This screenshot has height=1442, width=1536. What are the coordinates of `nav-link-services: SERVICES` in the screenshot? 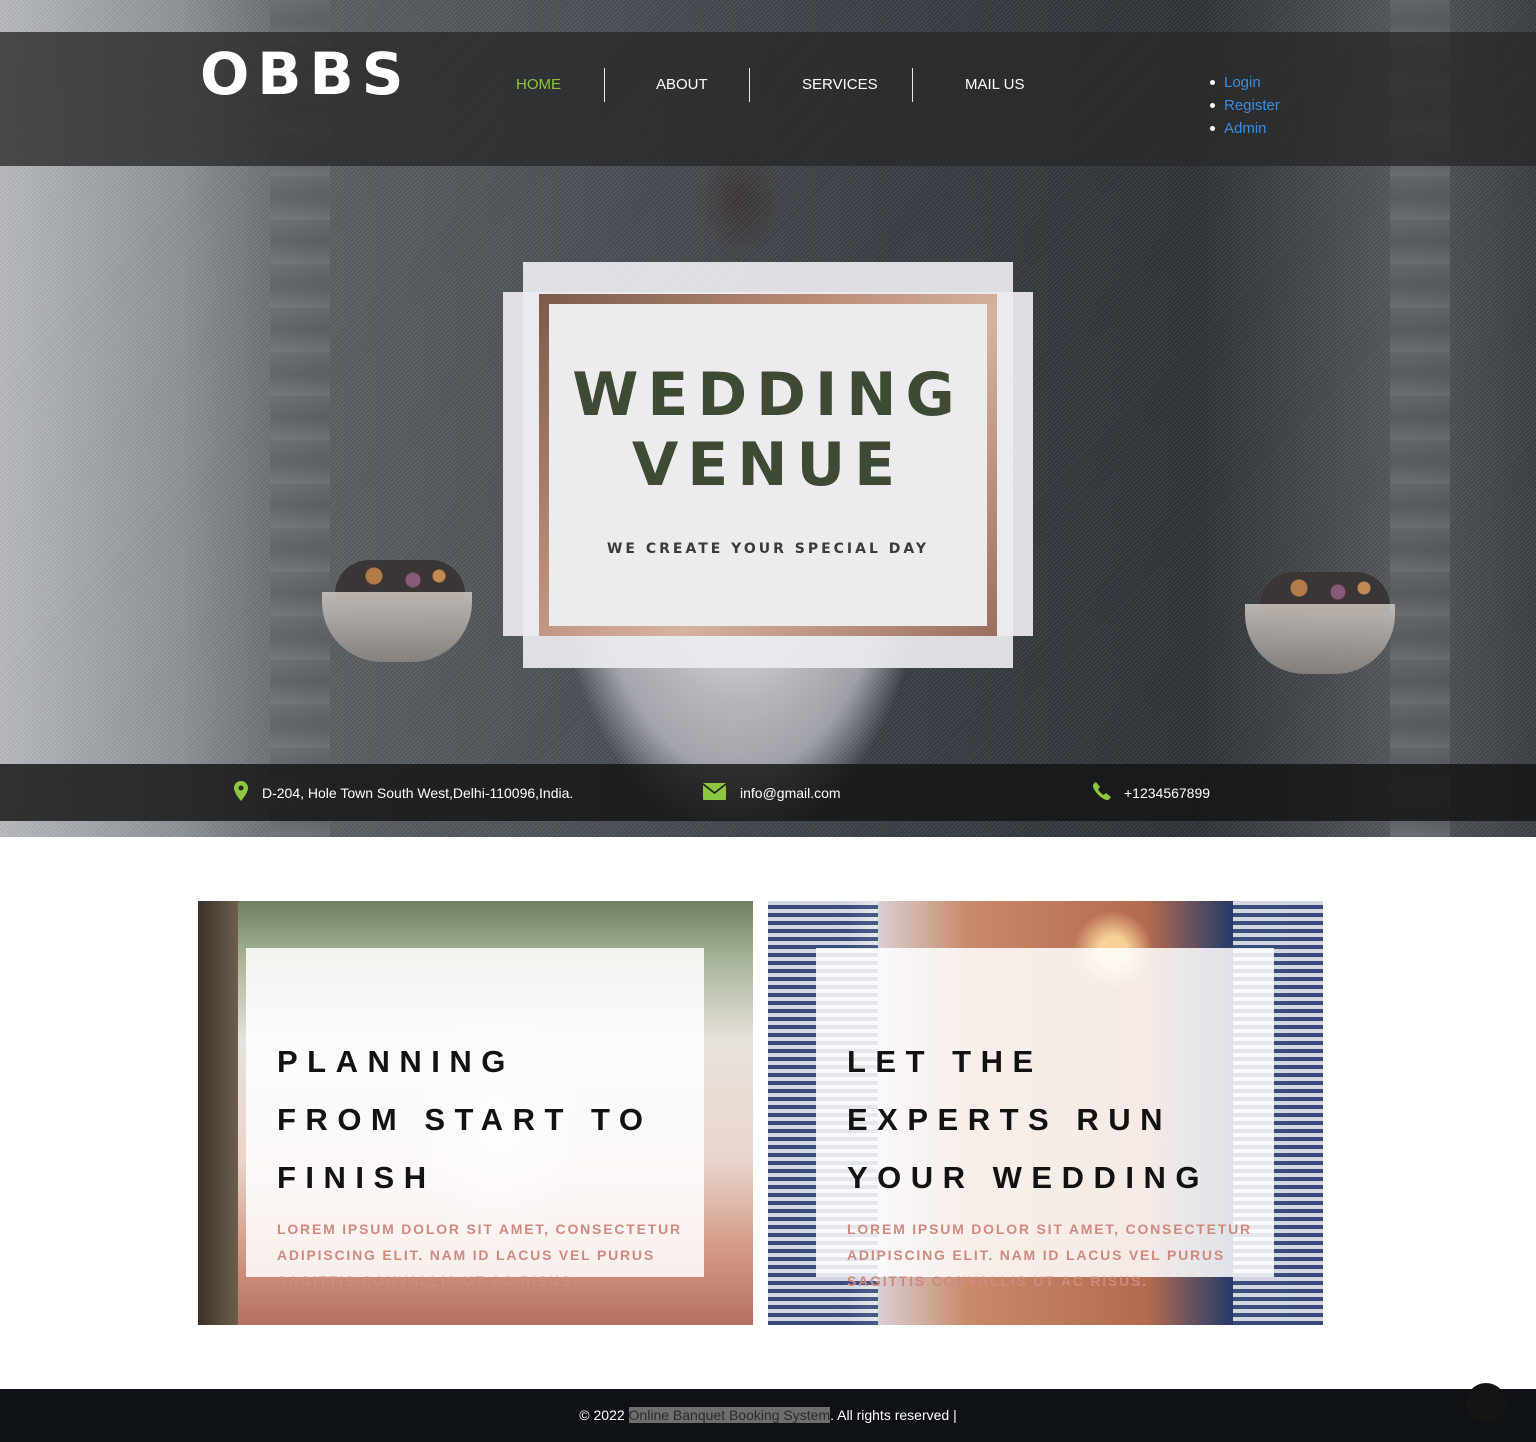 It's located at (840, 85).